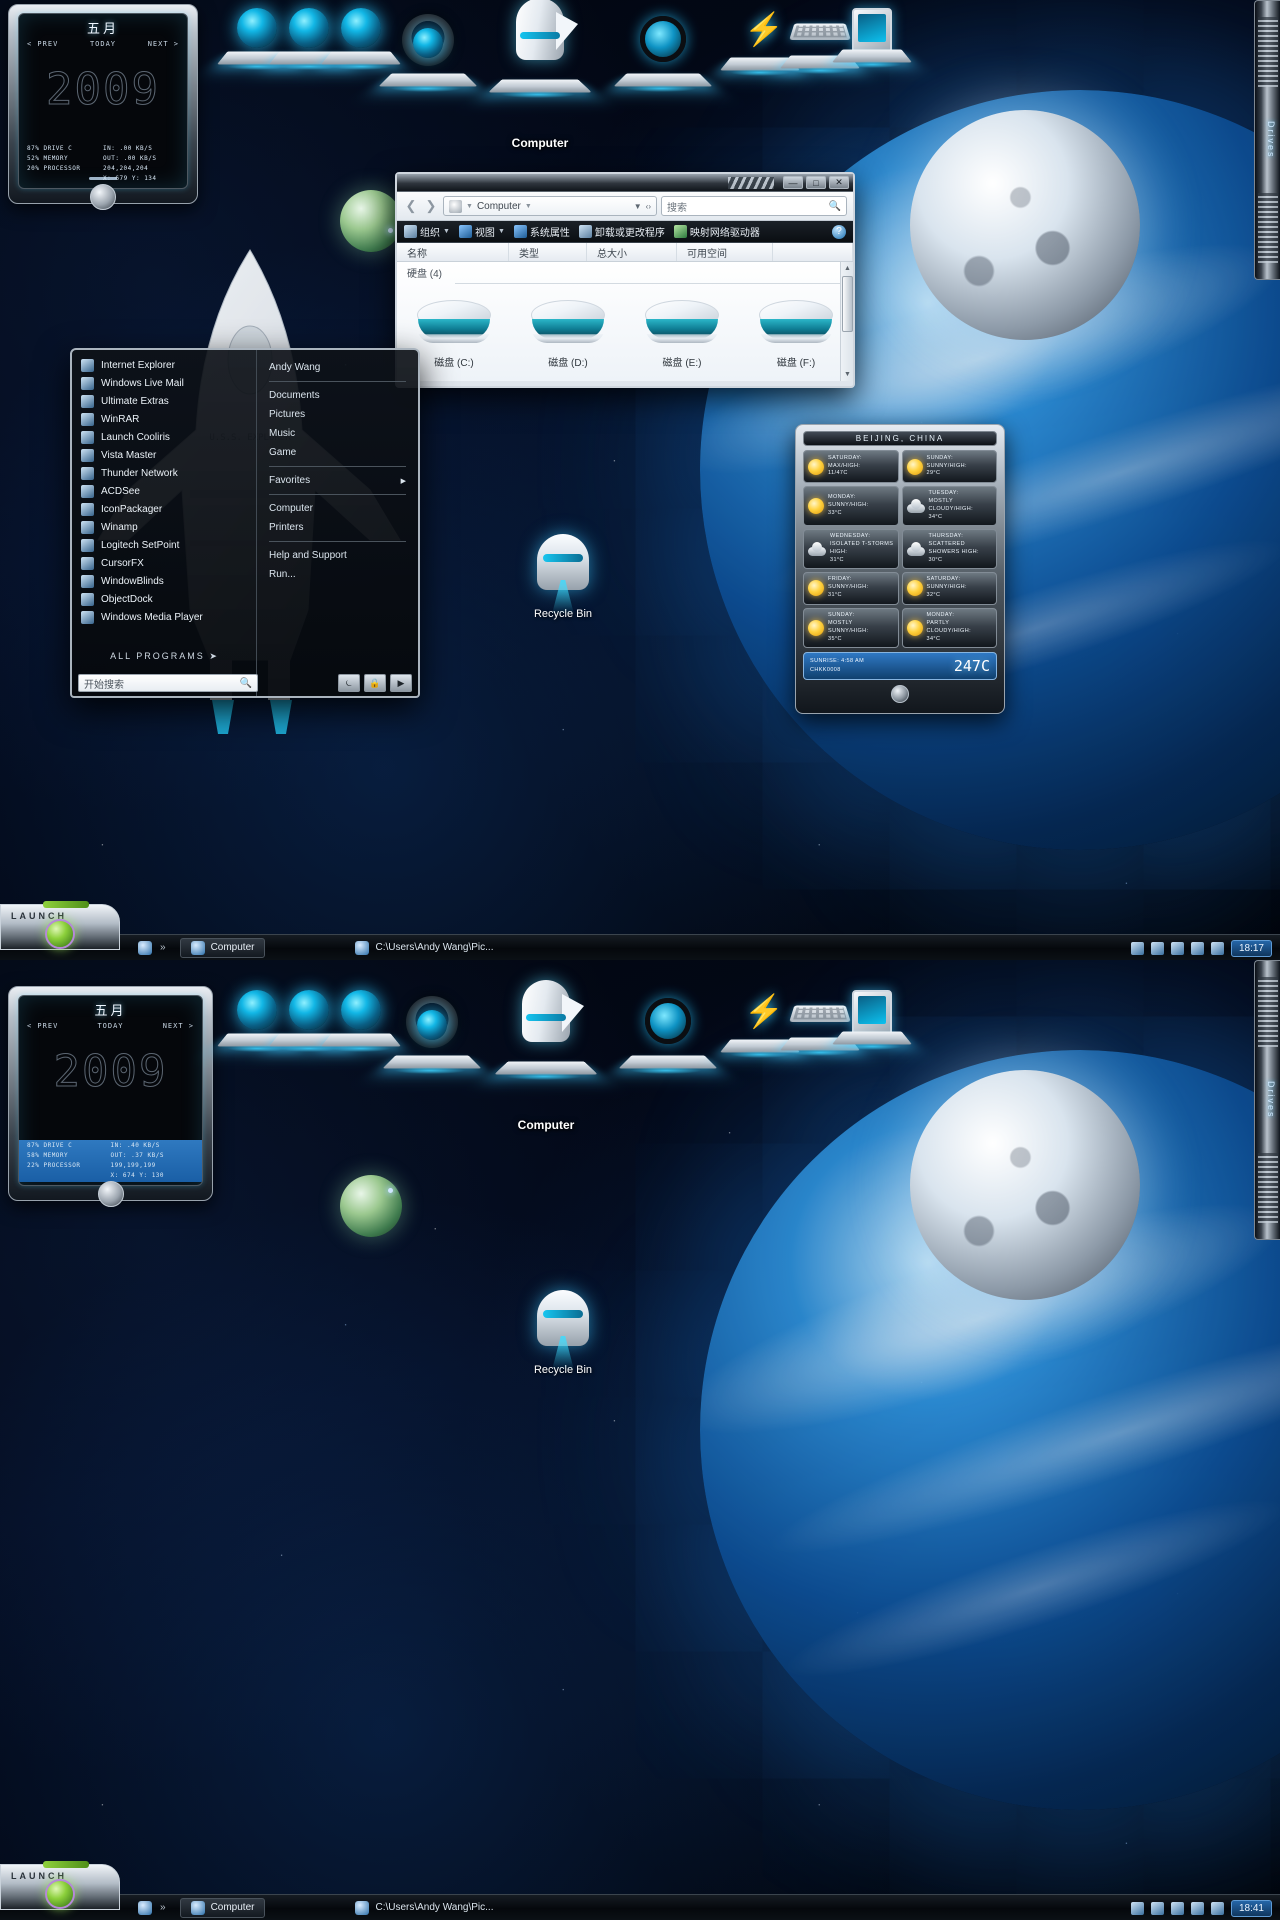  What do you see at coordinates (541, 231) in the screenshot?
I see `toolbar-system-properties: 系统属性` at bounding box center [541, 231].